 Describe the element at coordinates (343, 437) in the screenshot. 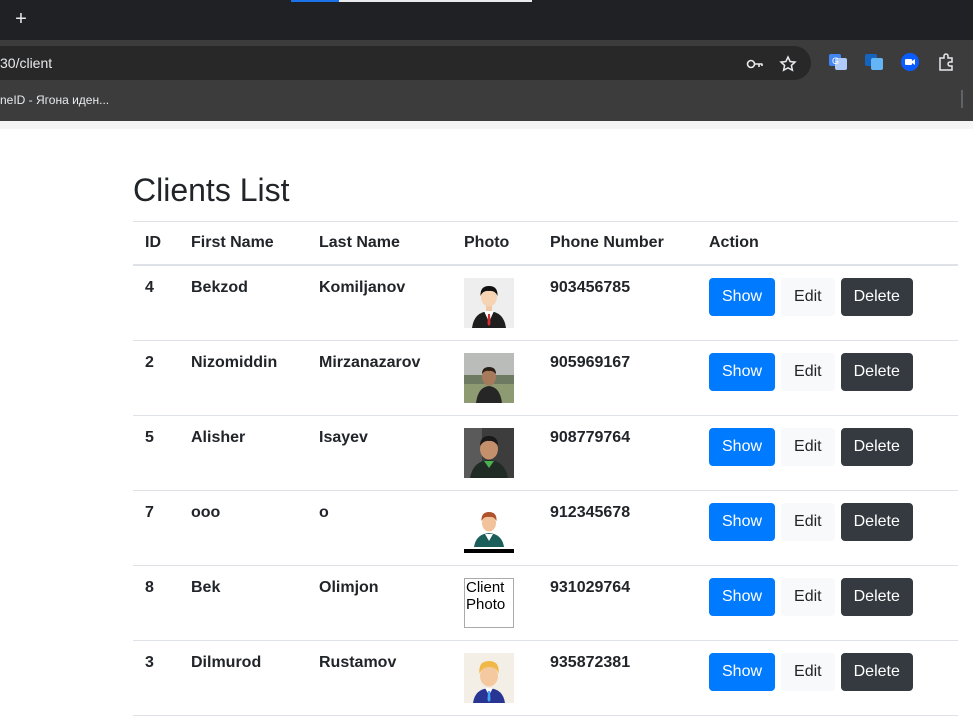

I see `client-last-name: Isayev` at that location.